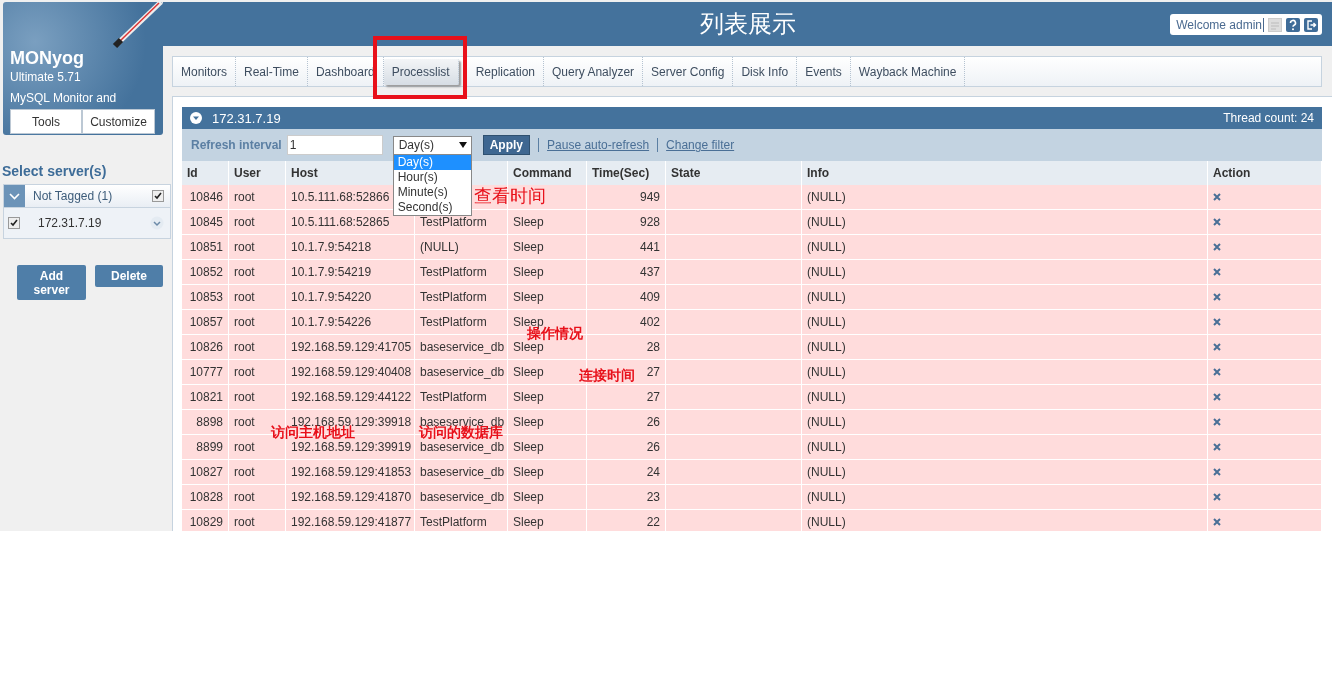  I want to click on menu-button: Customize, so click(118, 121).